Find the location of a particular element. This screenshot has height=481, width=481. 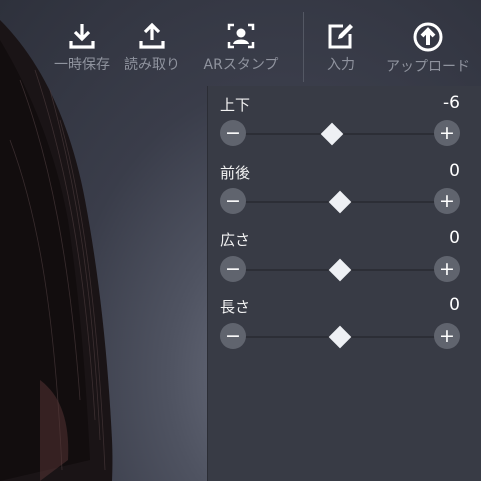

length-slider: − + is located at coordinates (340, 337).